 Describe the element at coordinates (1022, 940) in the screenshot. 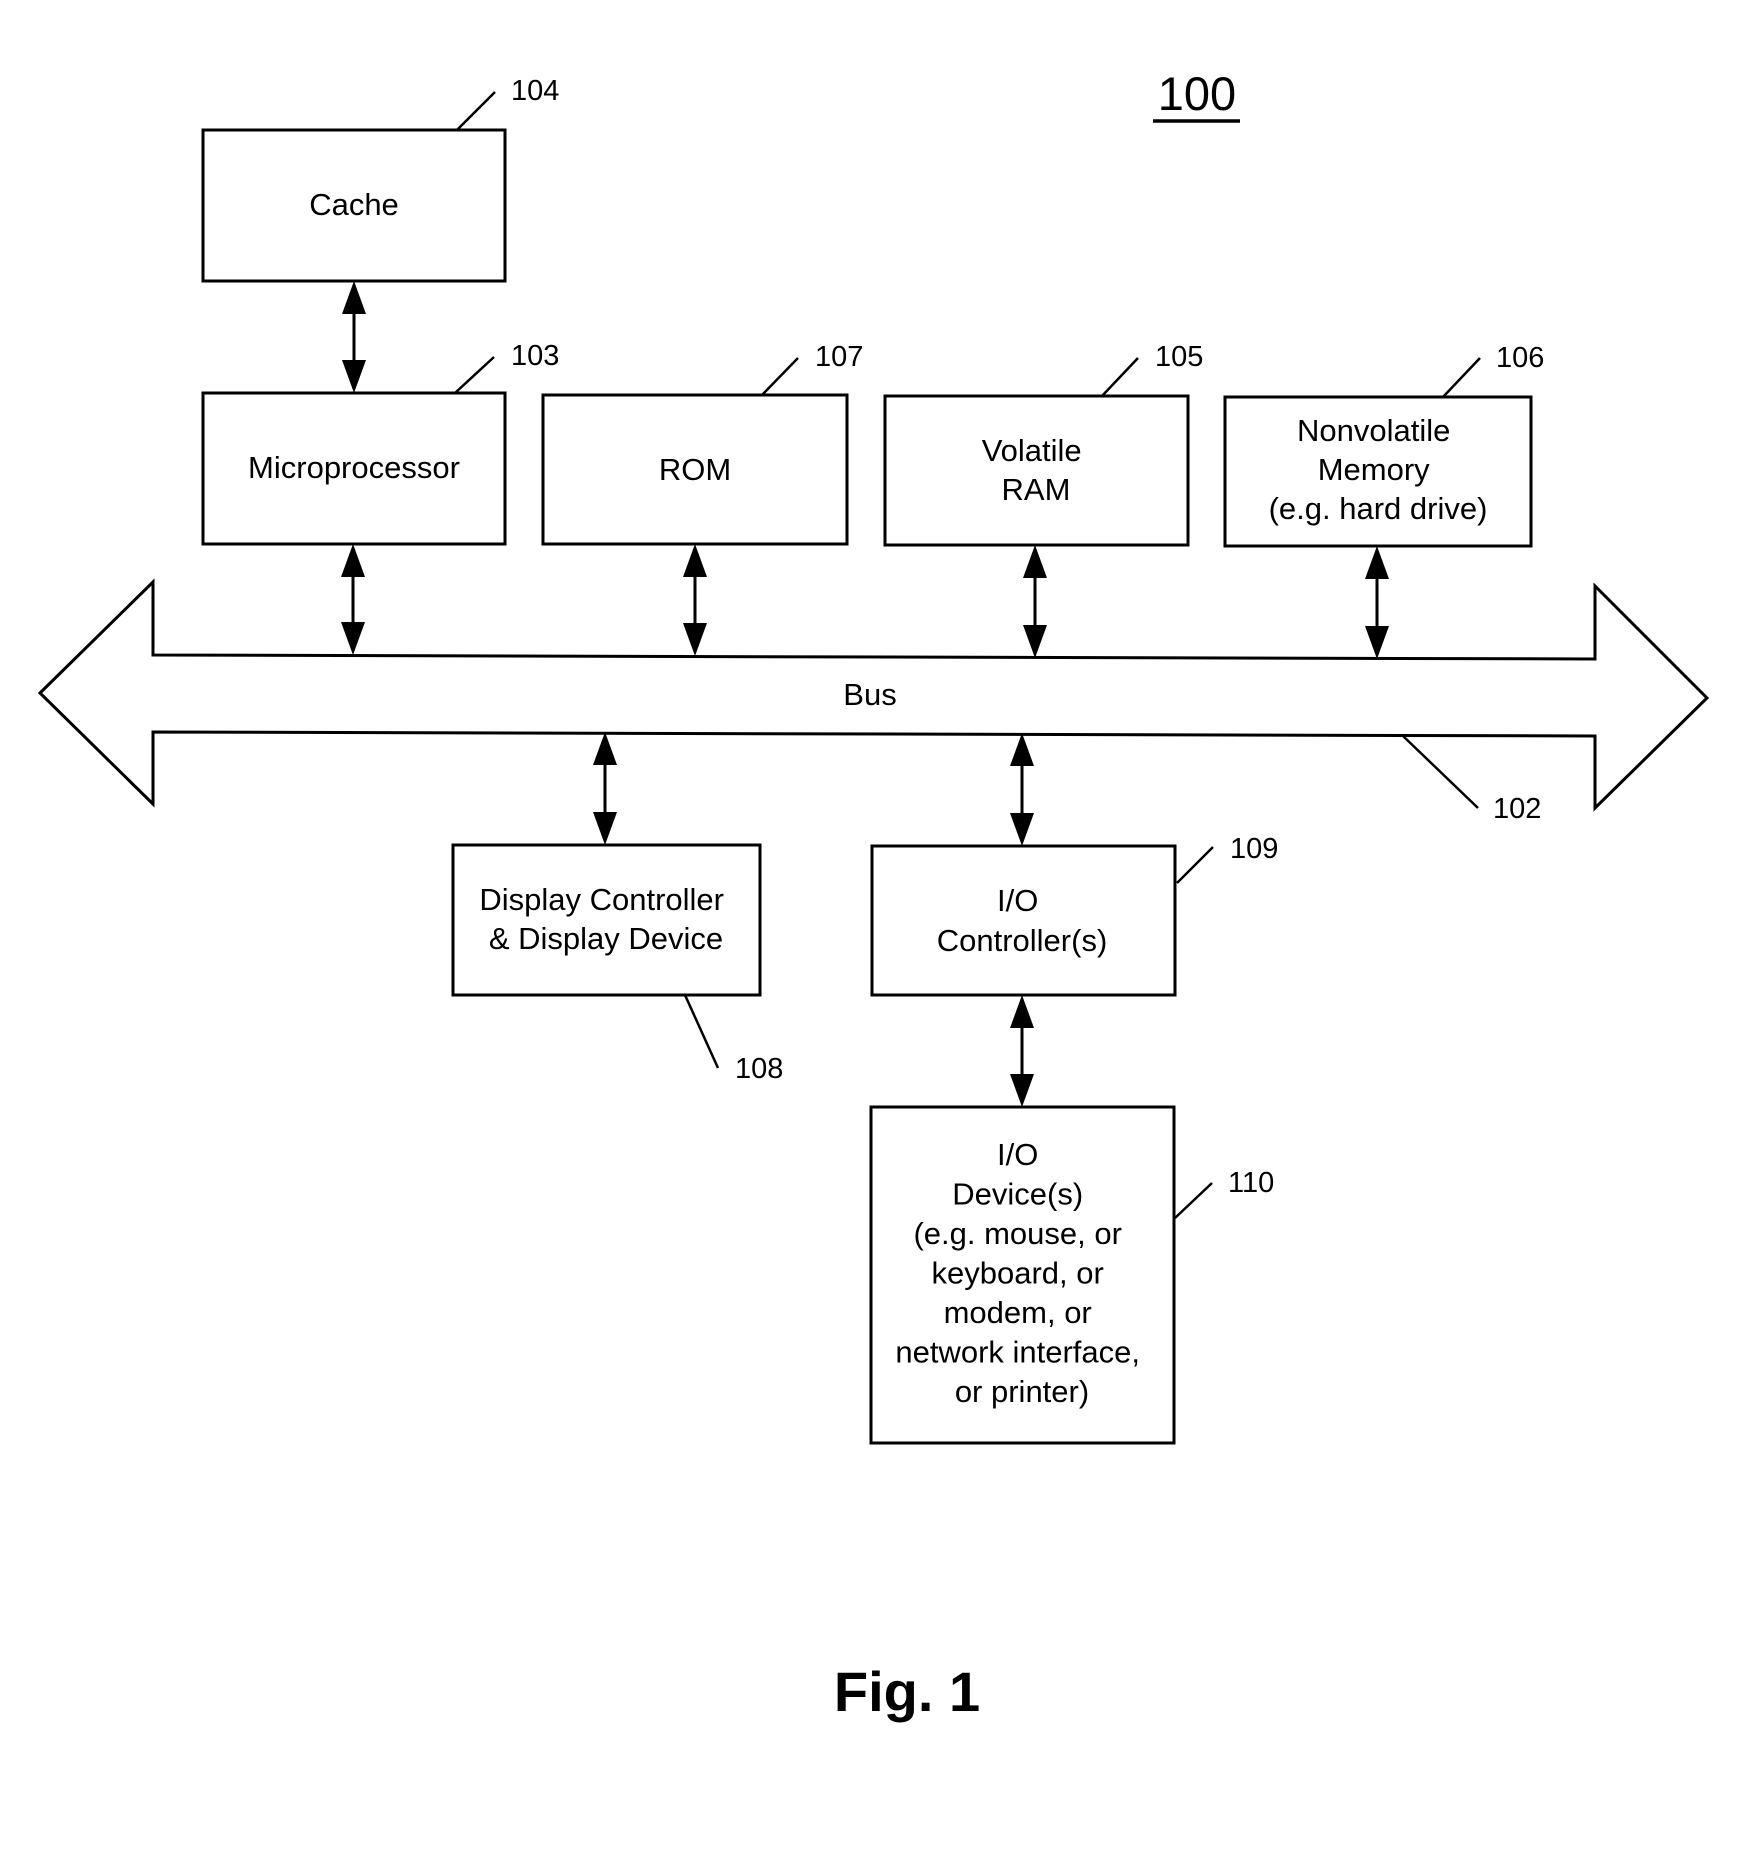

I see `io-controller-label-line: Controller(s)` at that location.